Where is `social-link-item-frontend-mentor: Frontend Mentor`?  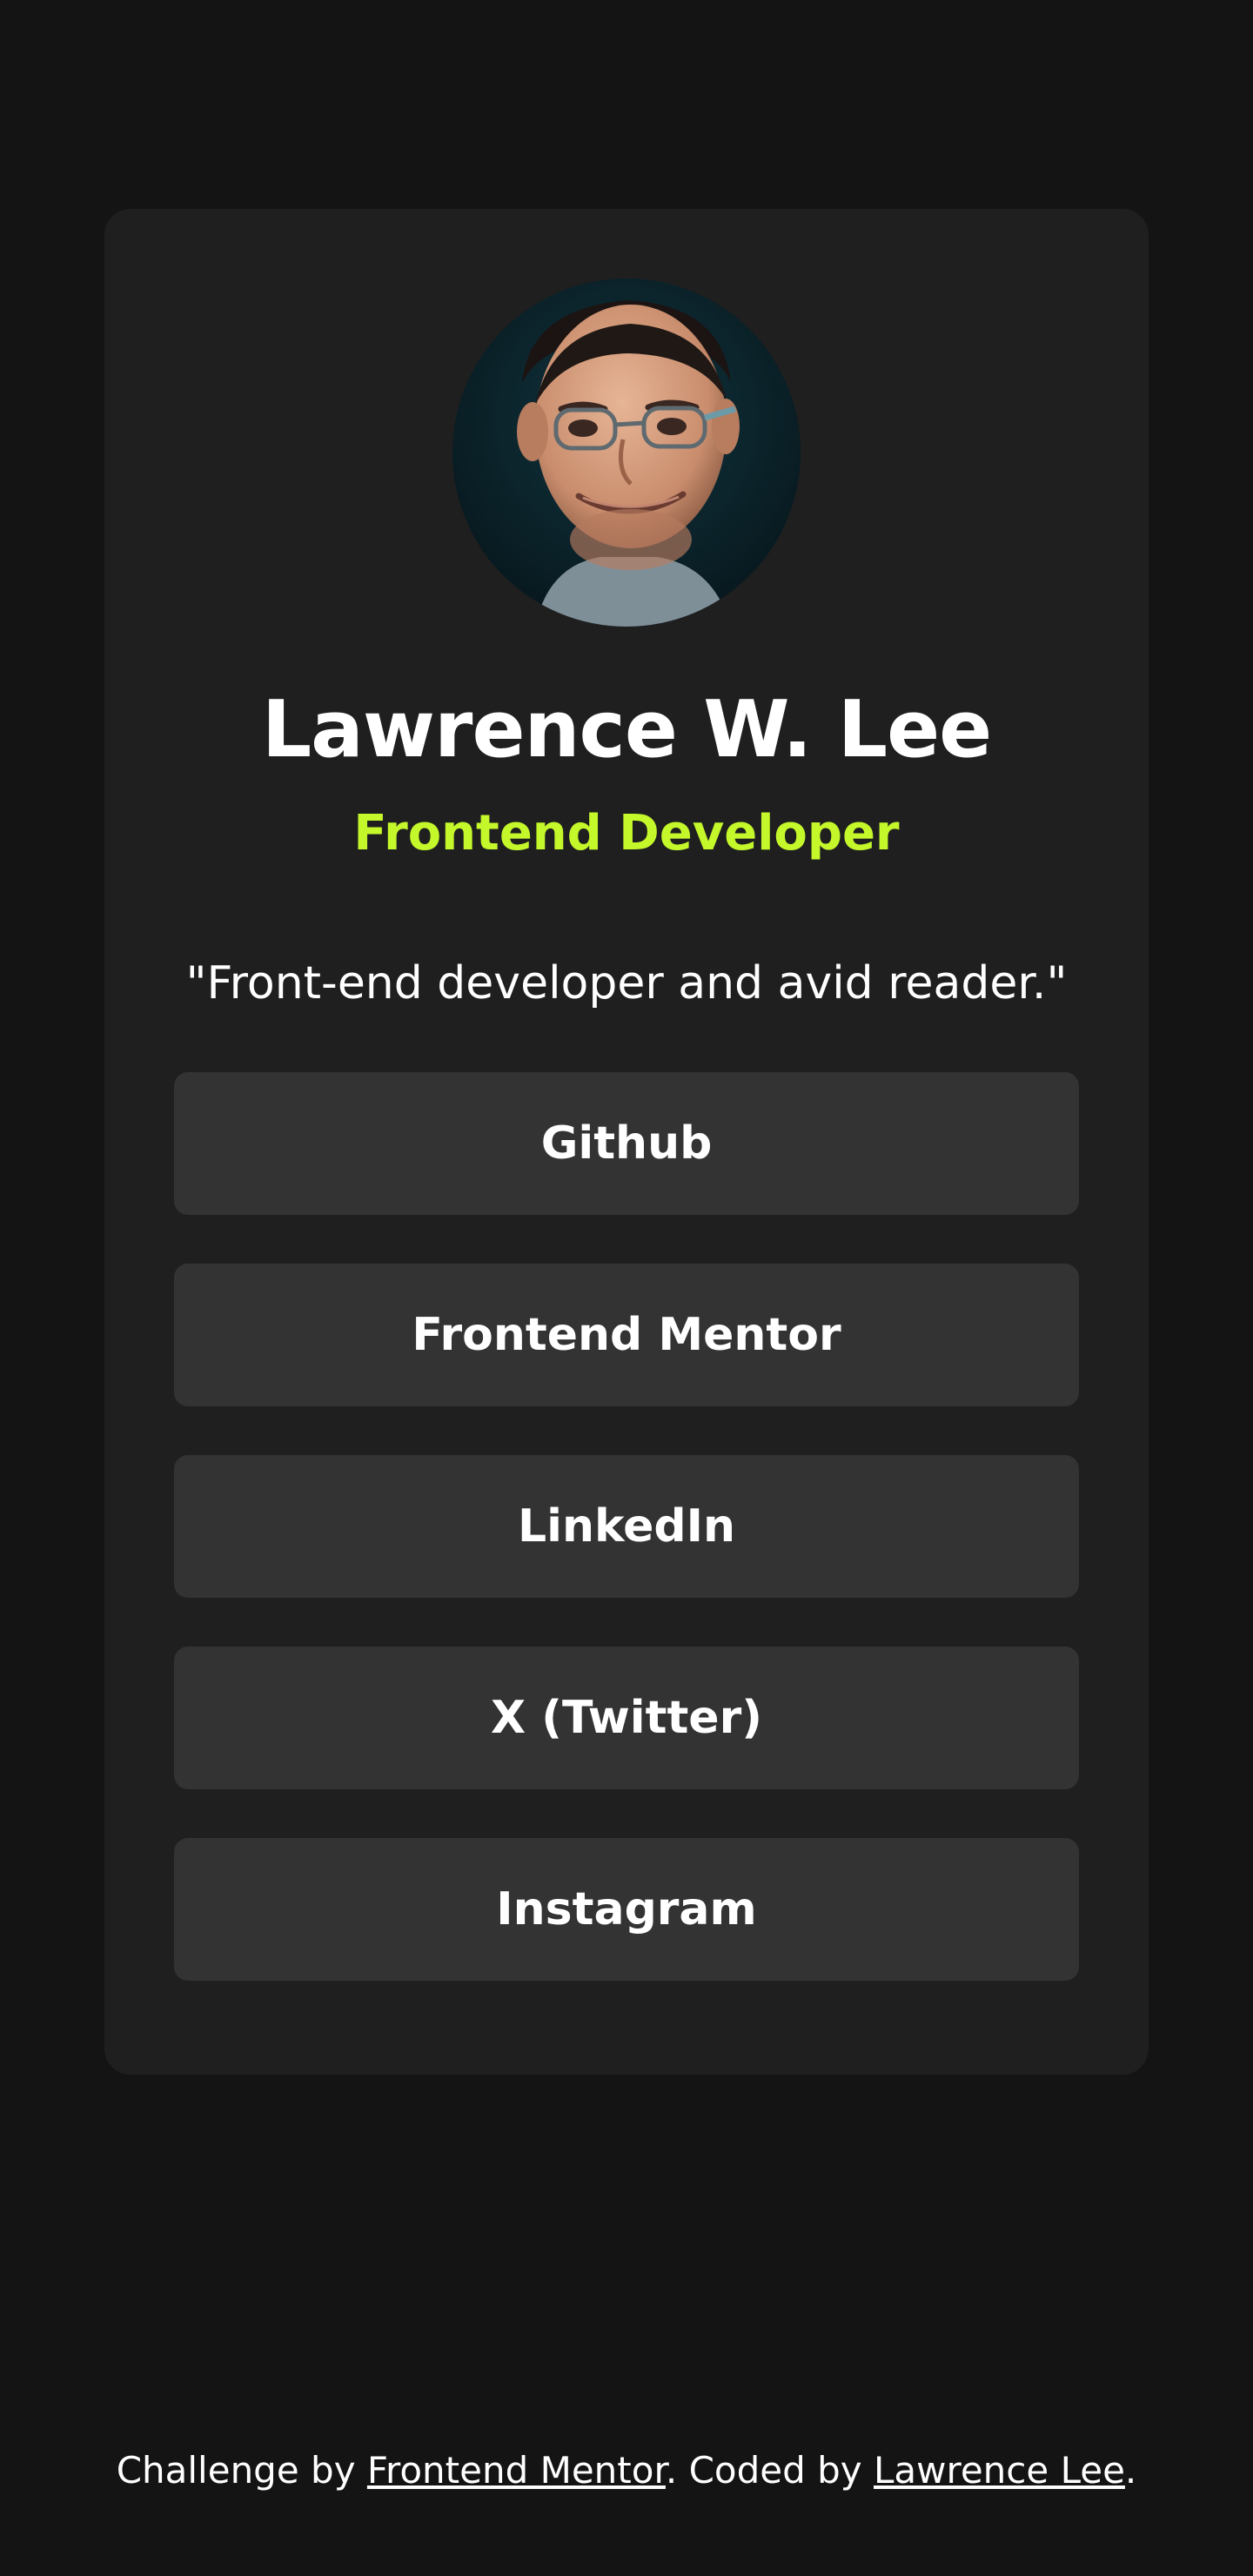
social-link-item-frontend-mentor: Frontend Mentor is located at coordinates (626, 1335).